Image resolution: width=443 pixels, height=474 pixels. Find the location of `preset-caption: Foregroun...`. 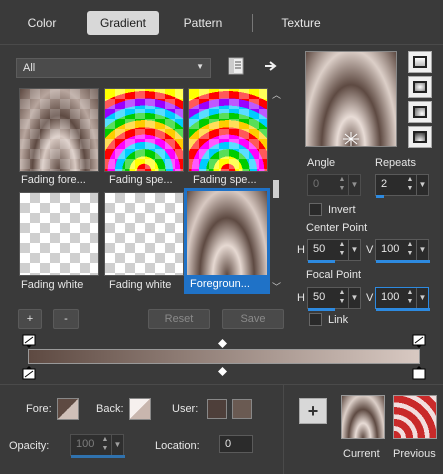

preset-caption: Foregroun... is located at coordinates (220, 284).